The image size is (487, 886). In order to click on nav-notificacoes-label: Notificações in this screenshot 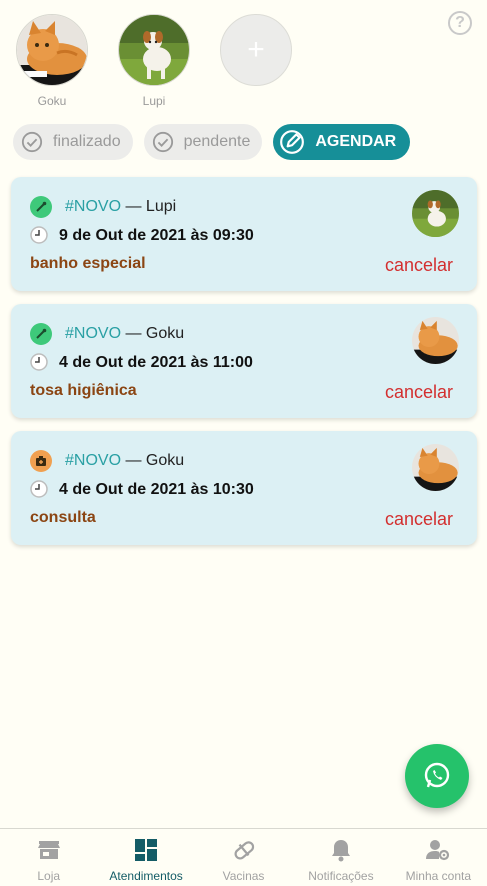, I will do `click(341, 876)`.